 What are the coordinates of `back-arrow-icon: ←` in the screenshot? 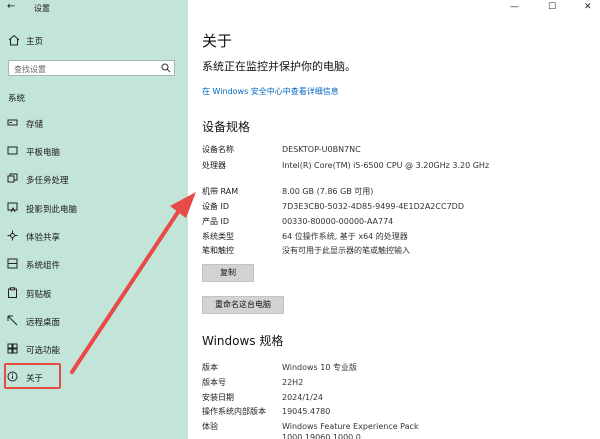 It's located at (11, 6).